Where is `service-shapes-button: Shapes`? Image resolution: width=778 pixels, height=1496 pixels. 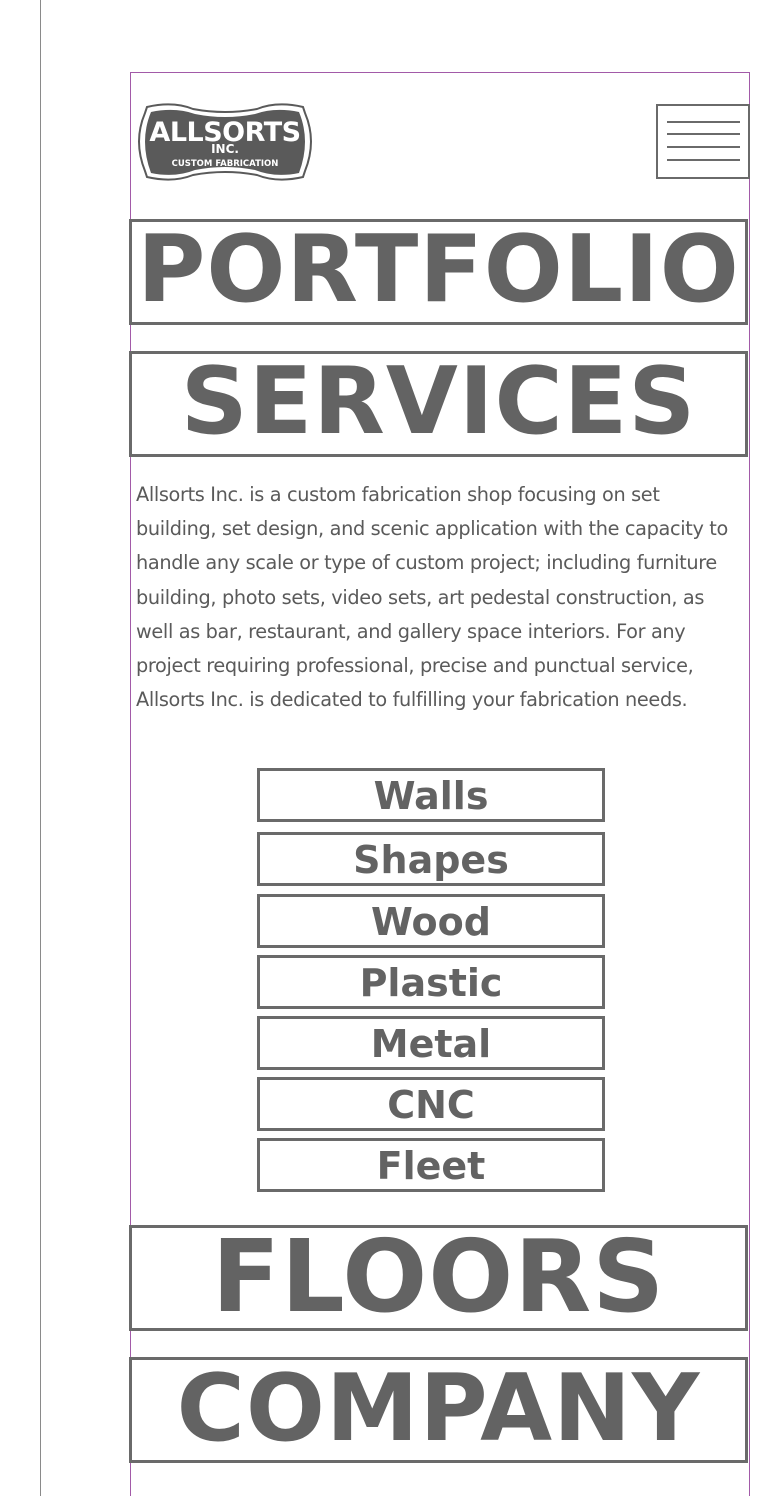
service-shapes-button: Shapes is located at coordinates (431, 859).